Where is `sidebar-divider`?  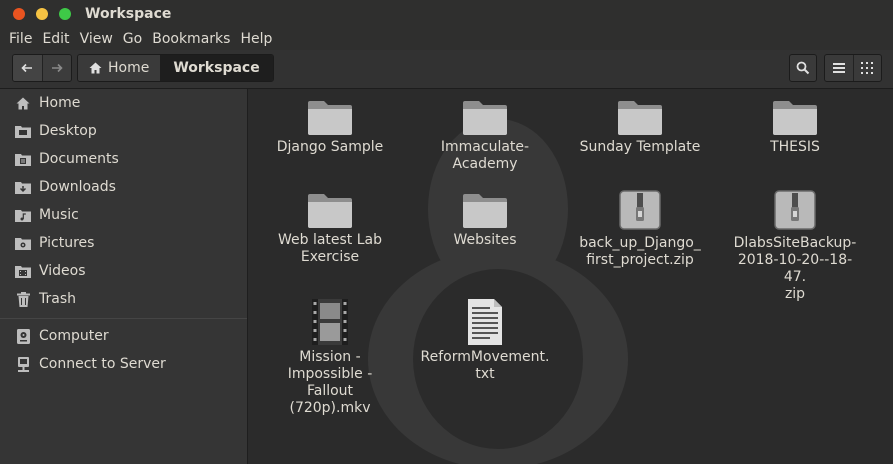 sidebar-divider is located at coordinates (123, 318).